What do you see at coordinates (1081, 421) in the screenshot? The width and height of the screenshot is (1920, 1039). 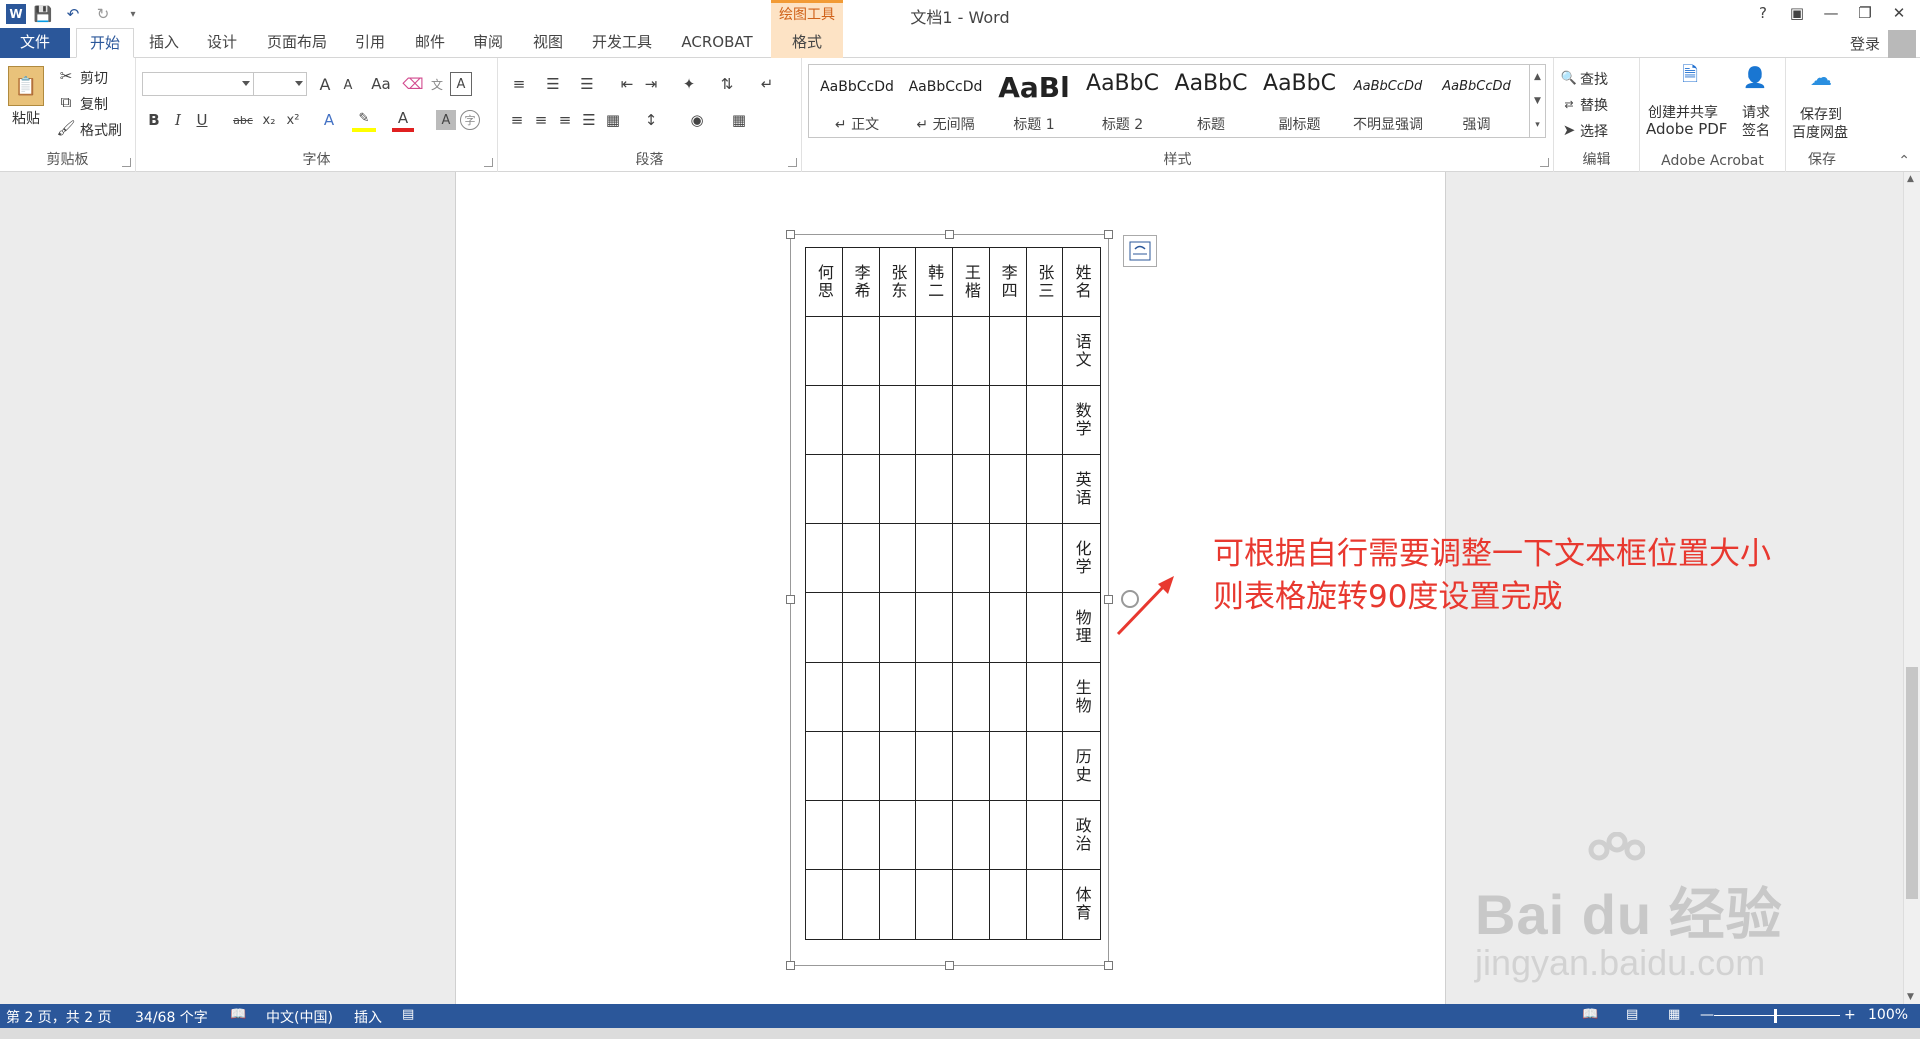 I see `table-cell: 数学` at bounding box center [1081, 421].